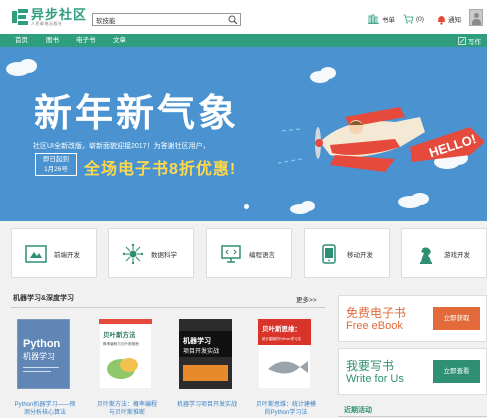 The image size is (487, 418). I want to click on search-box, so click(166, 19).